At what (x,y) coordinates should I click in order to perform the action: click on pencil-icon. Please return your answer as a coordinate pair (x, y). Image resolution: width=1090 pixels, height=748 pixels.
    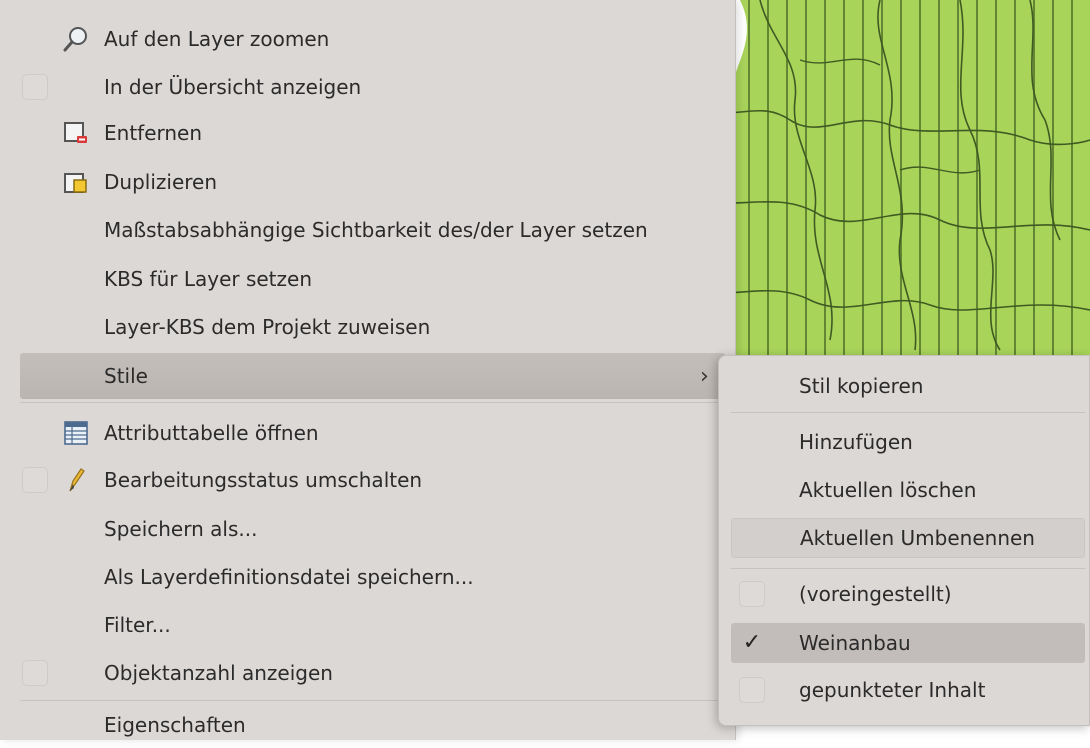
    Looking at the image, I should click on (77, 480).